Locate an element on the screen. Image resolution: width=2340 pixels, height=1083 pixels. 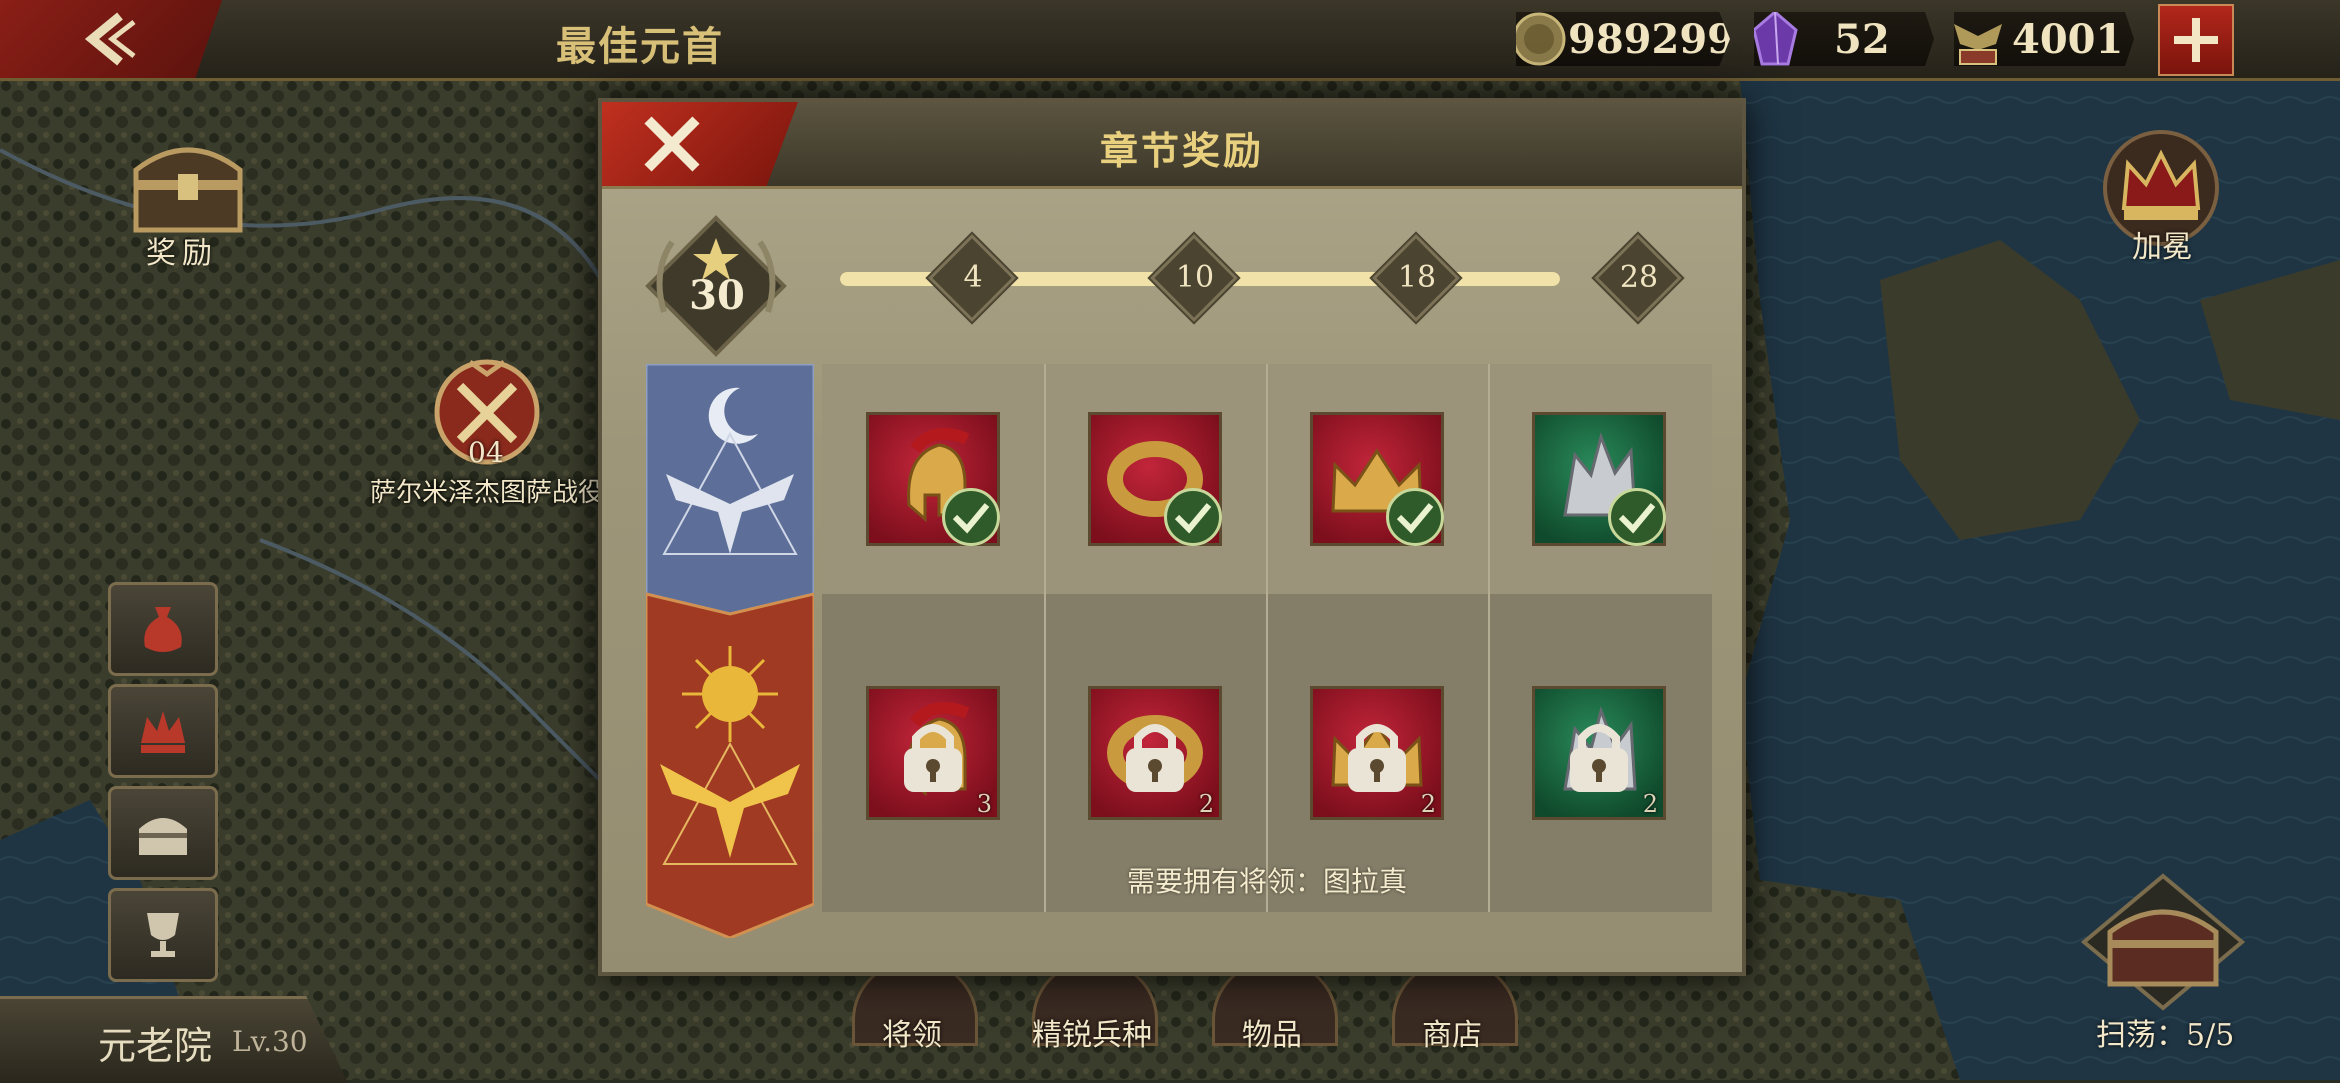
senate-button: 元老院 Lv.30 is located at coordinates (174, 1039).